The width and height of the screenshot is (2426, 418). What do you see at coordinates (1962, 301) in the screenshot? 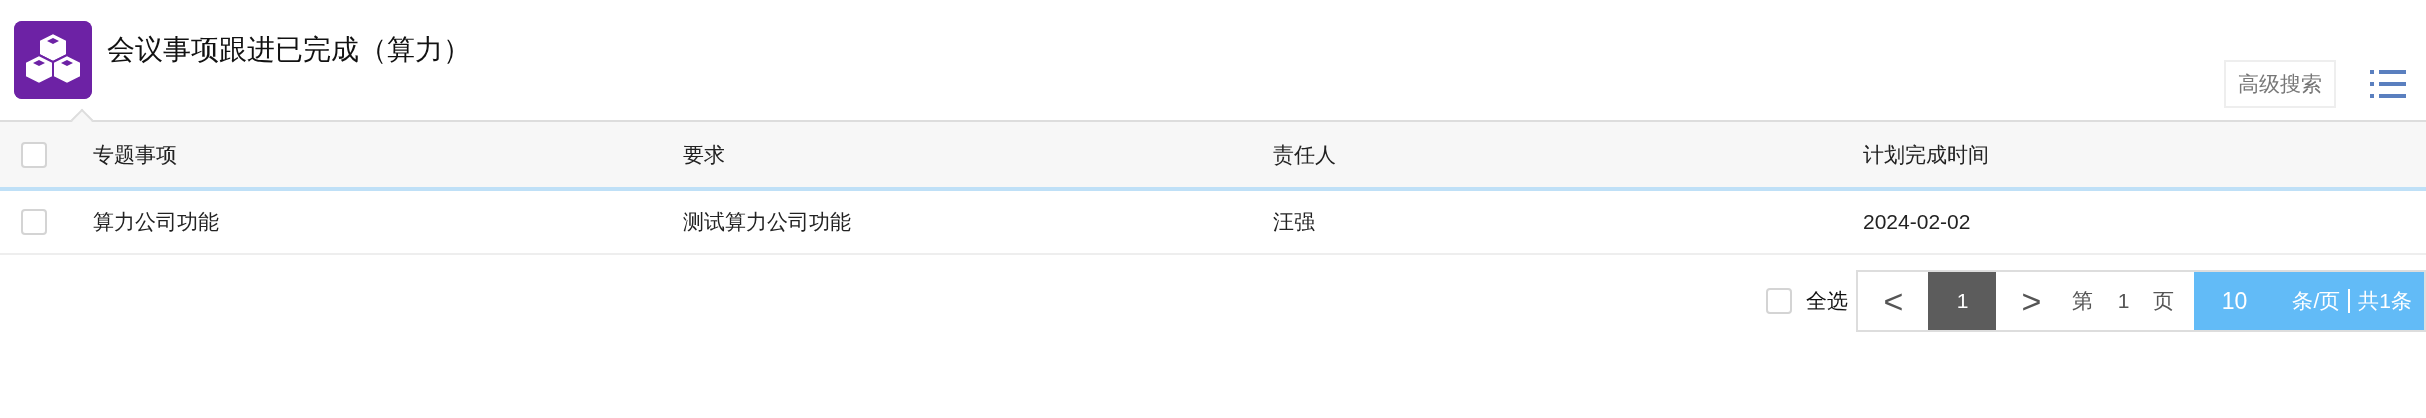
I see `page-button: 1` at bounding box center [1962, 301].